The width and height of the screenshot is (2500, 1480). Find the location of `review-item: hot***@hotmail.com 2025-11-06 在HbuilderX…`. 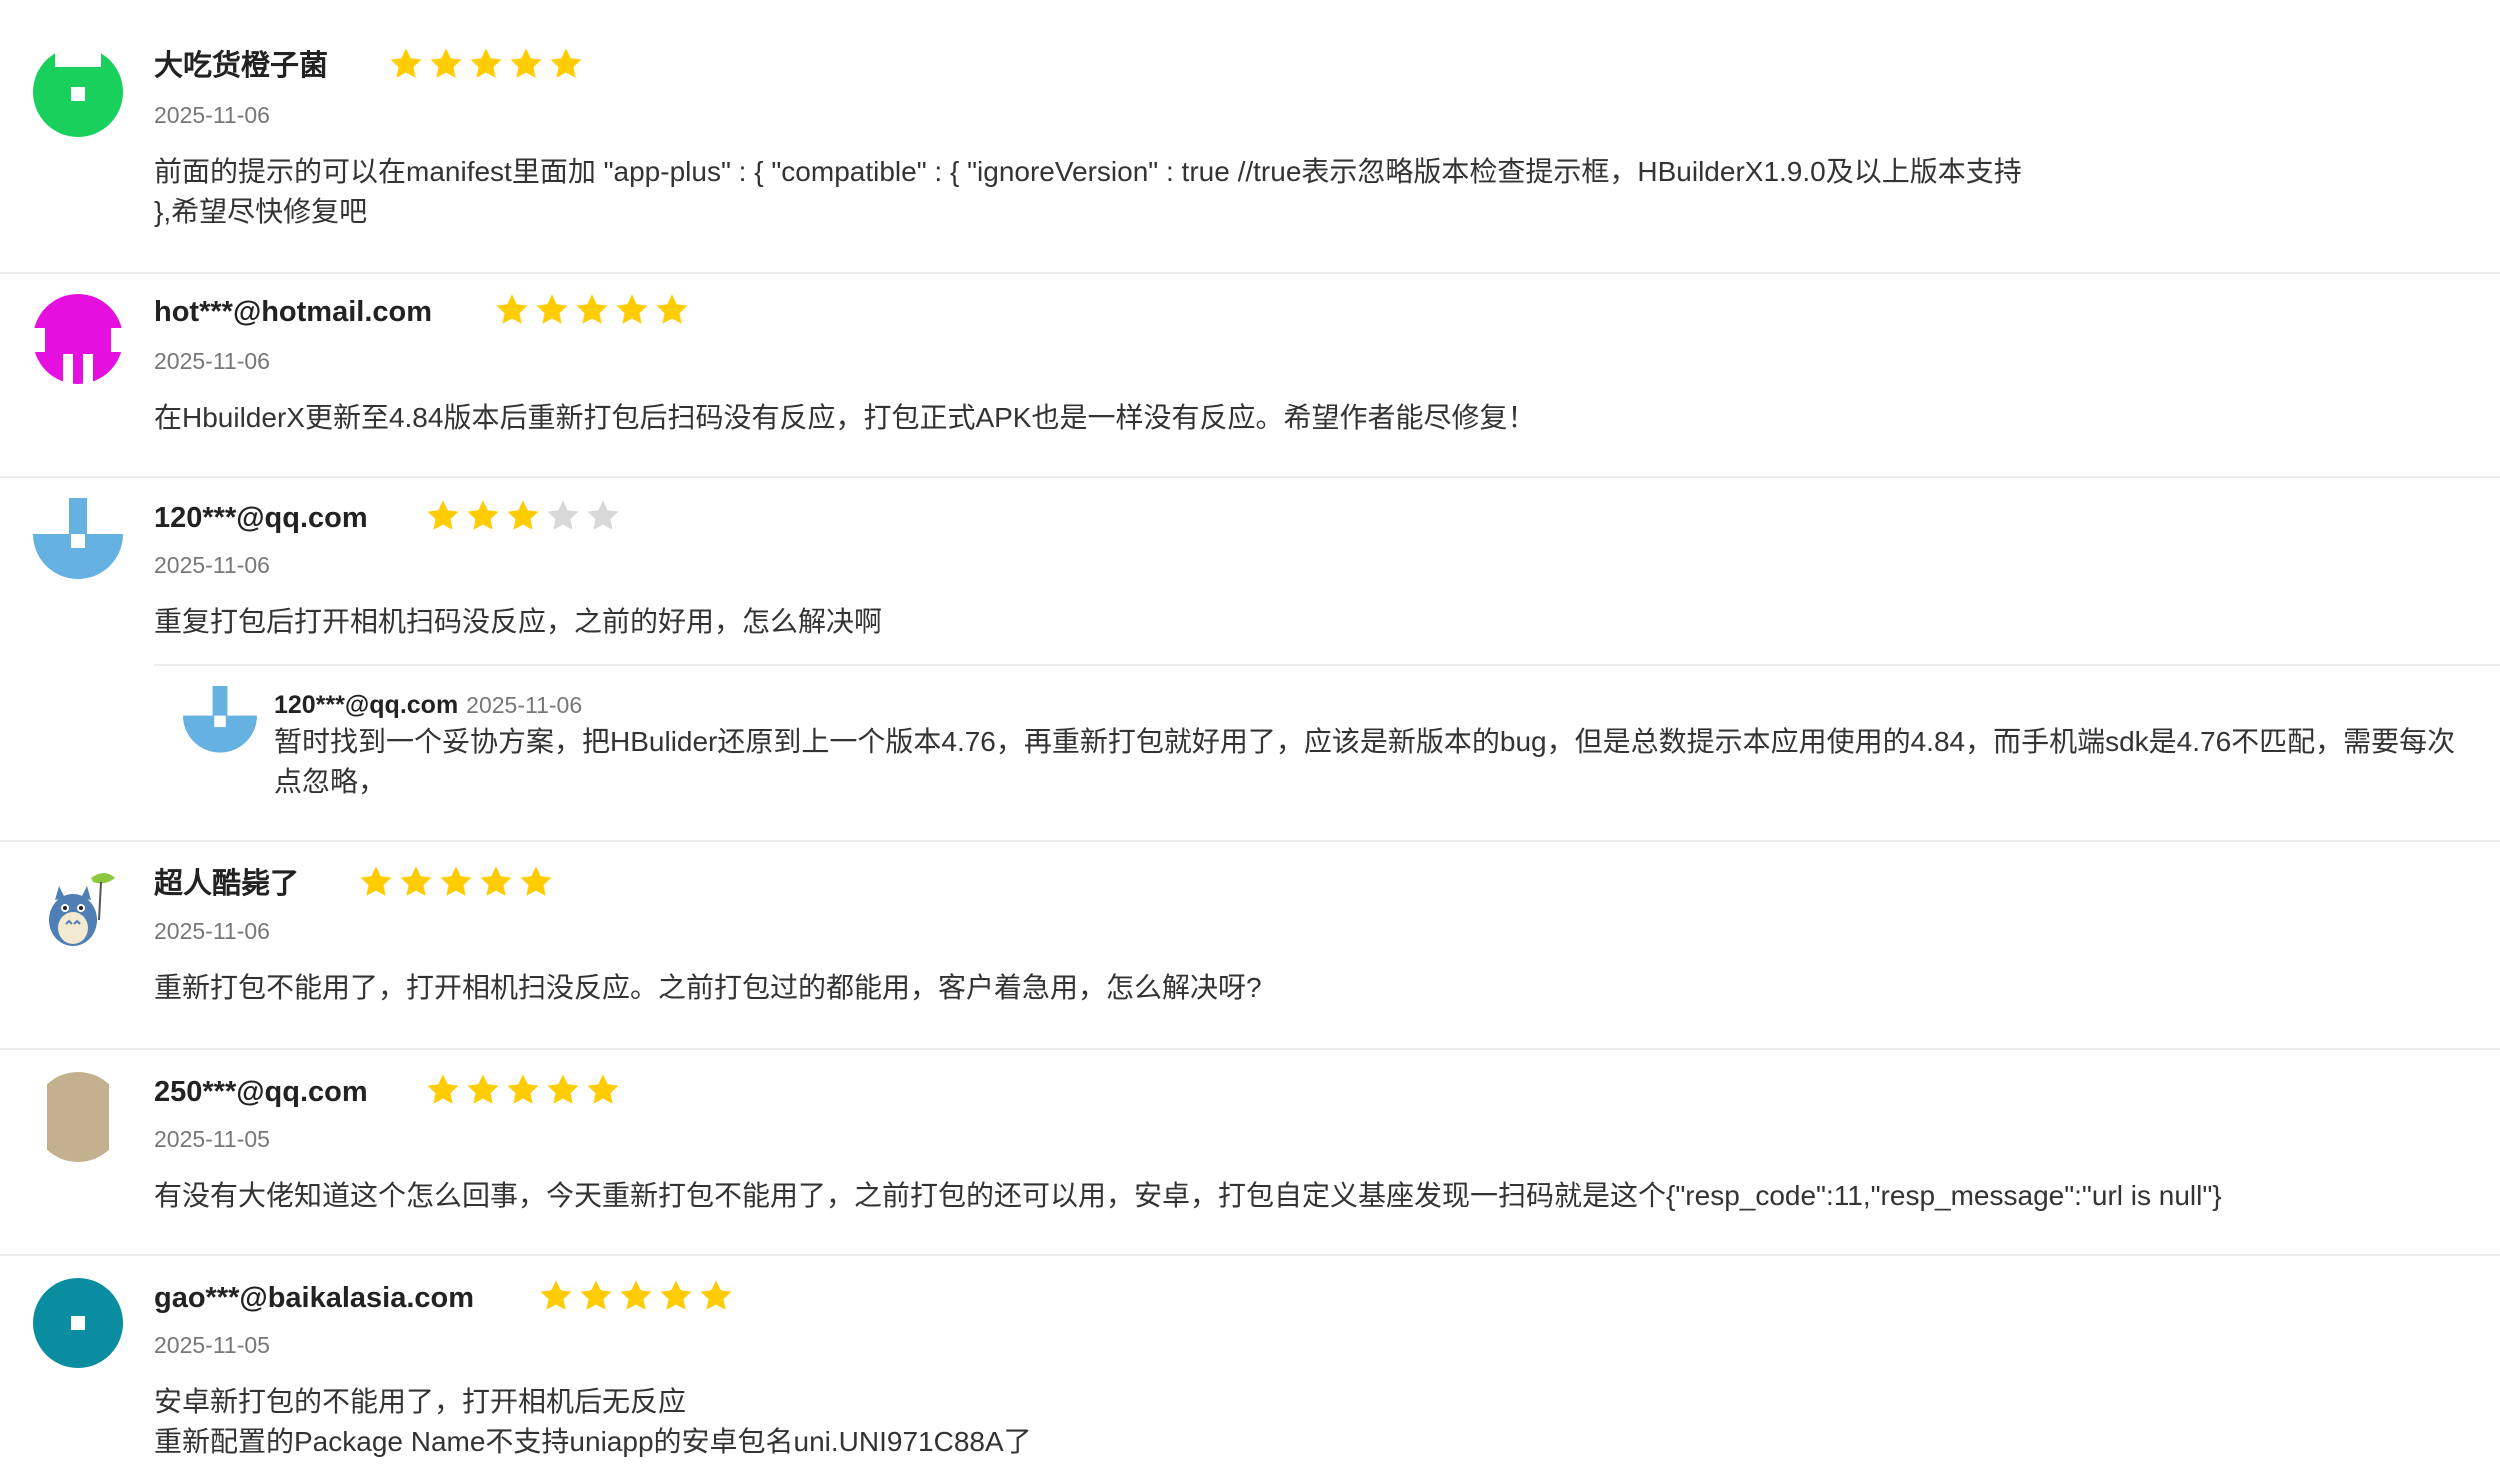

review-item: hot***@hotmail.com 2025-11-06 在HbuilderX… is located at coordinates (1250, 376).